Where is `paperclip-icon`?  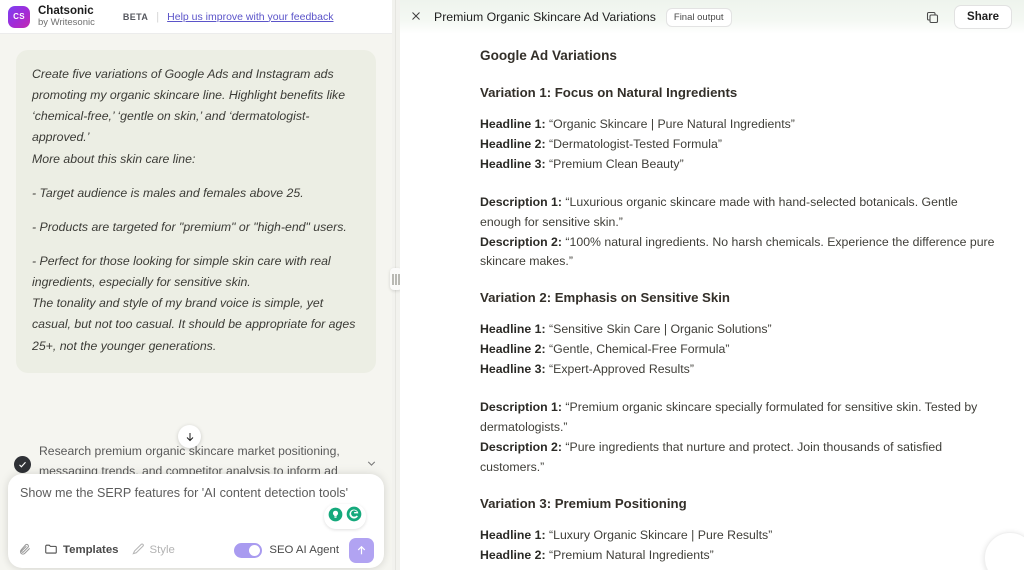
paperclip-icon is located at coordinates (25, 550).